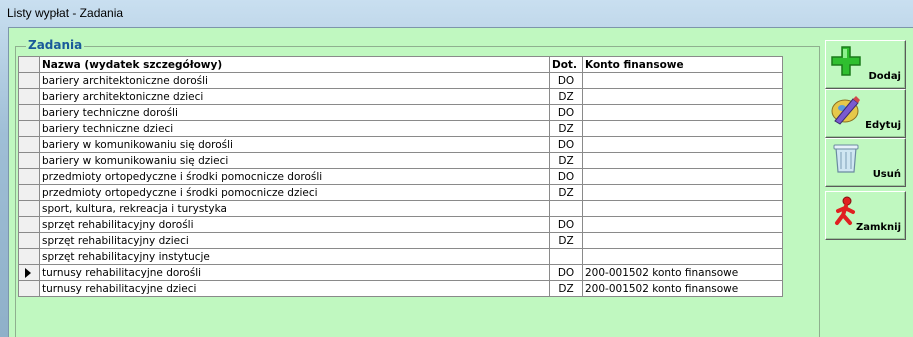 This screenshot has height=337, width=913. Describe the element at coordinates (65, 13) in the screenshot. I see `window-title: Listy wypłat - Zadania` at that location.